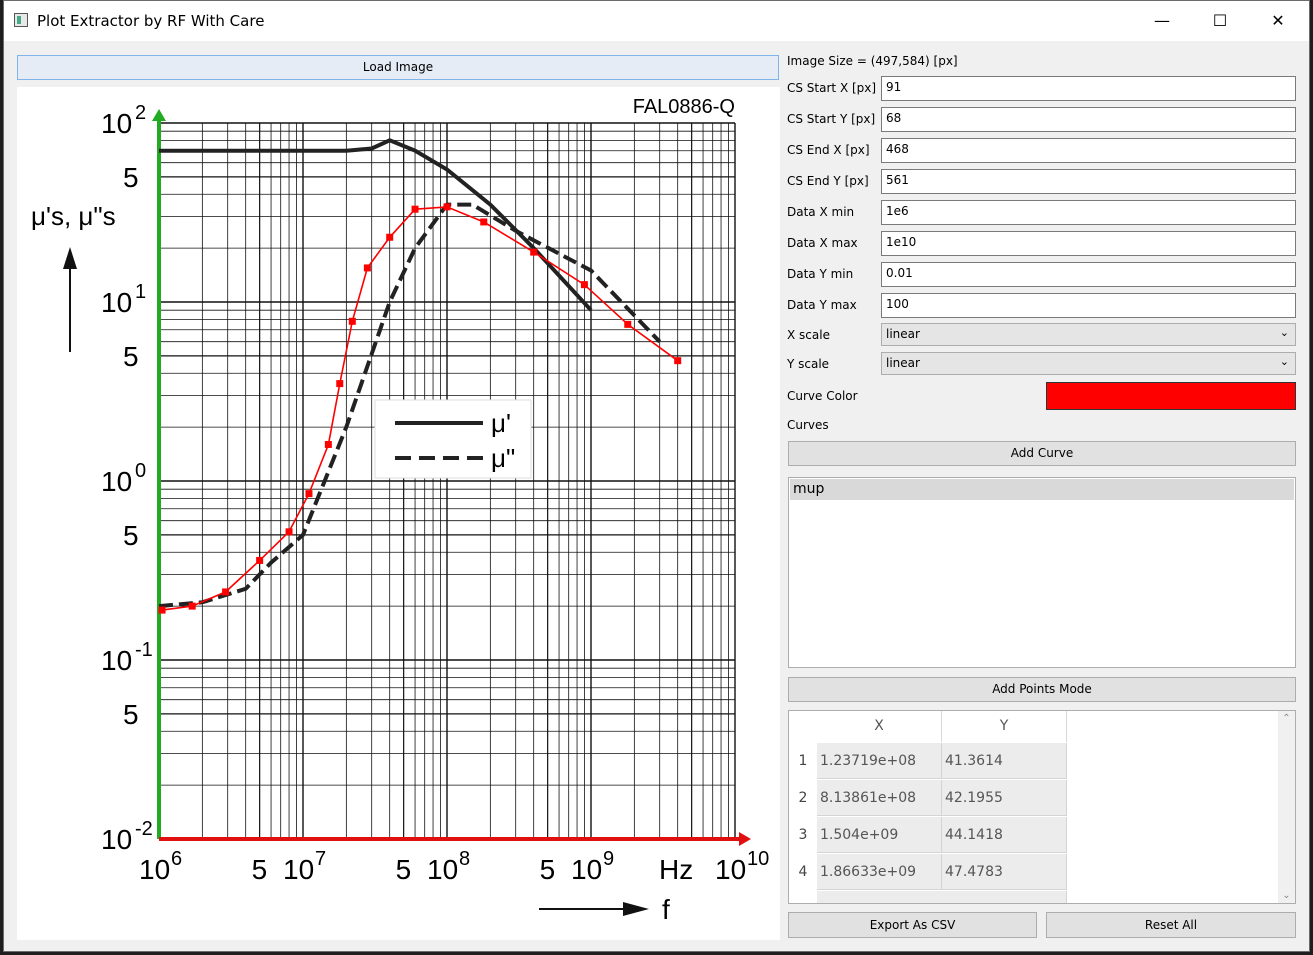 The image size is (1313, 955). What do you see at coordinates (1088, 88) in the screenshot?
I see `field-input: 91` at bounding box center [1088, 88].